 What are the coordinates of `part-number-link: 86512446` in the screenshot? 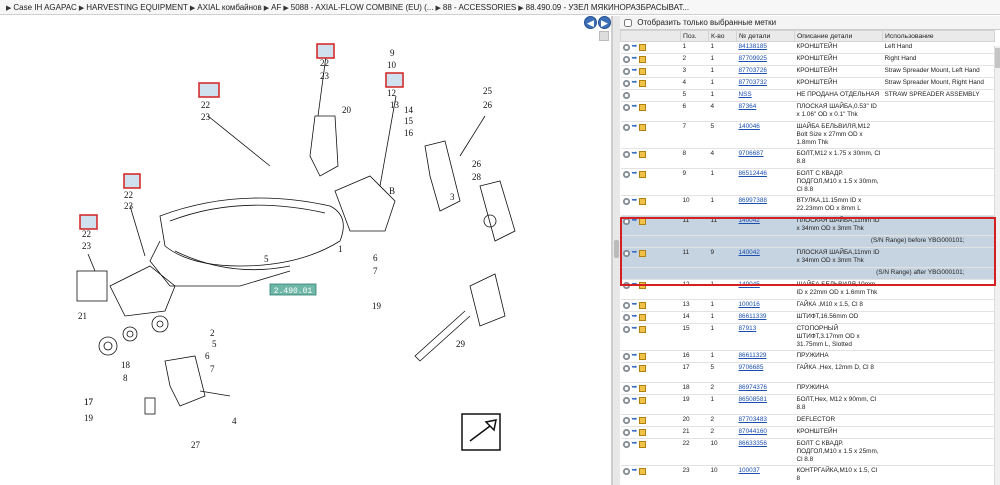 It's located at (753, 173).